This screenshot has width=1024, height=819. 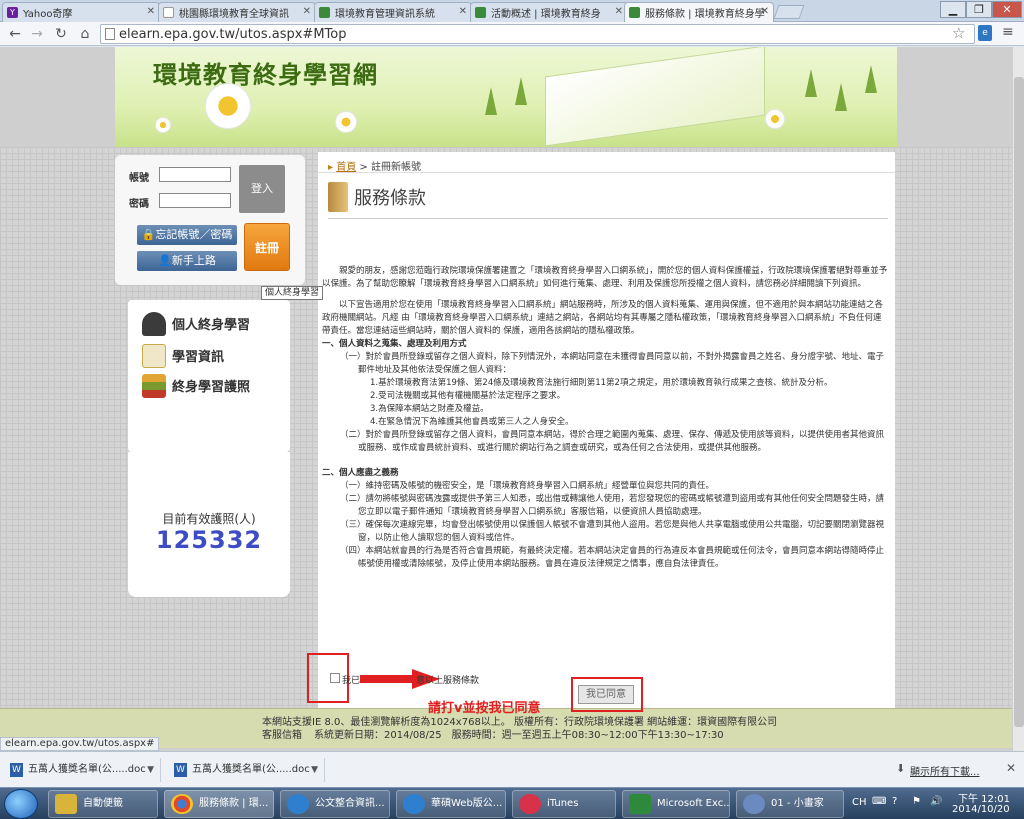 What do you see at coordinates (448, 681) in the screenshot?
I see `agree-label-end: 意以上服務條款` at bounding box center [448, 681].